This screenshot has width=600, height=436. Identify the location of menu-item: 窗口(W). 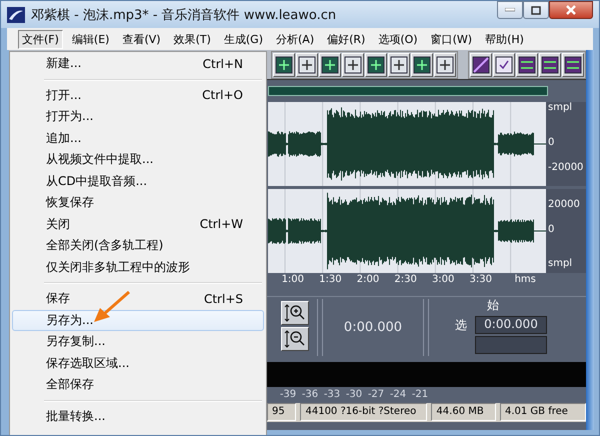
(451, 39).